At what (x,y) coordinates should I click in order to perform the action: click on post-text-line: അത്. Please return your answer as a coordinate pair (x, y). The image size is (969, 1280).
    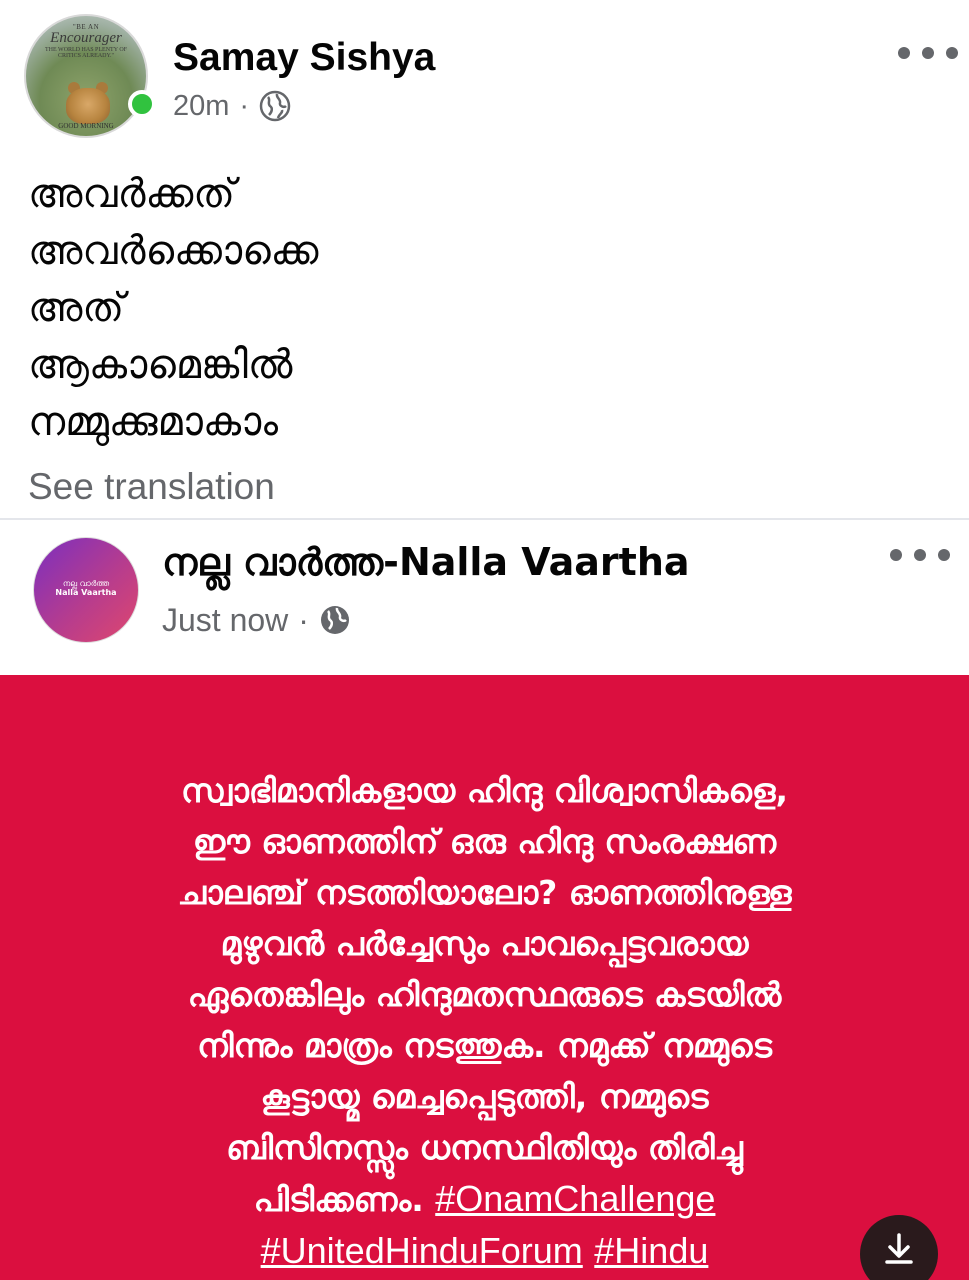
    Looking at the image, I should click on (76, 308).